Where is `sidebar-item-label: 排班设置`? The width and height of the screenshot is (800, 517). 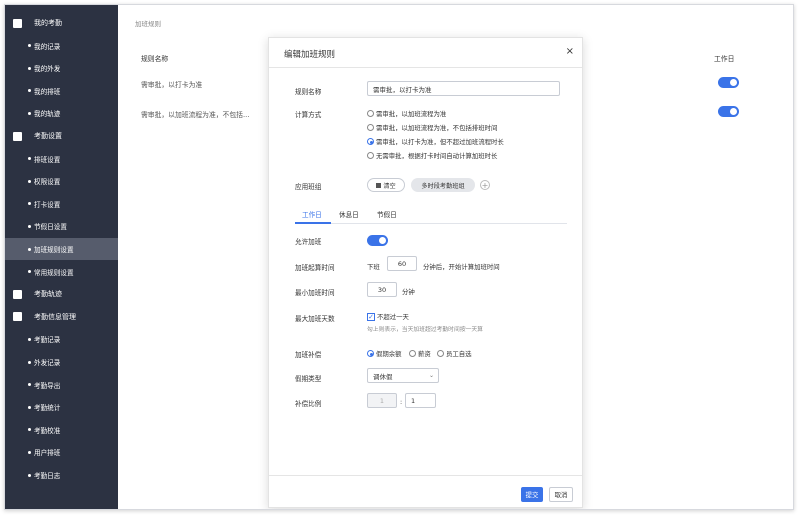 sidebar-item-label: 排班设置 is located at coordinates (47, 159).